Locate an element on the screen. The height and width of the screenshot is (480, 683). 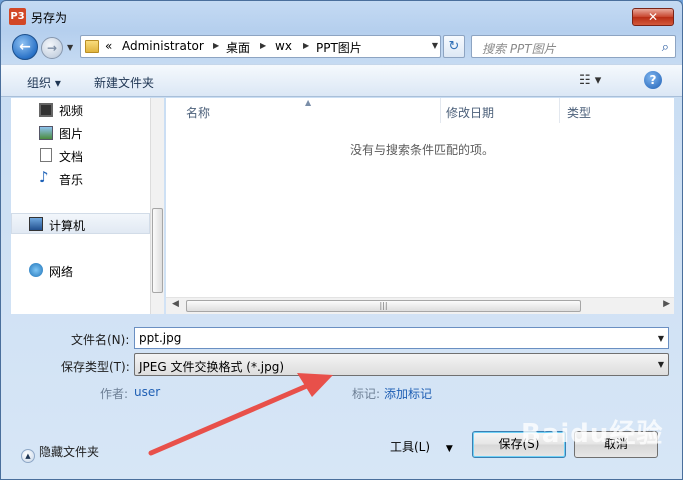
history-dropdown-icon: ▼ is located at coordinates (70, 47).